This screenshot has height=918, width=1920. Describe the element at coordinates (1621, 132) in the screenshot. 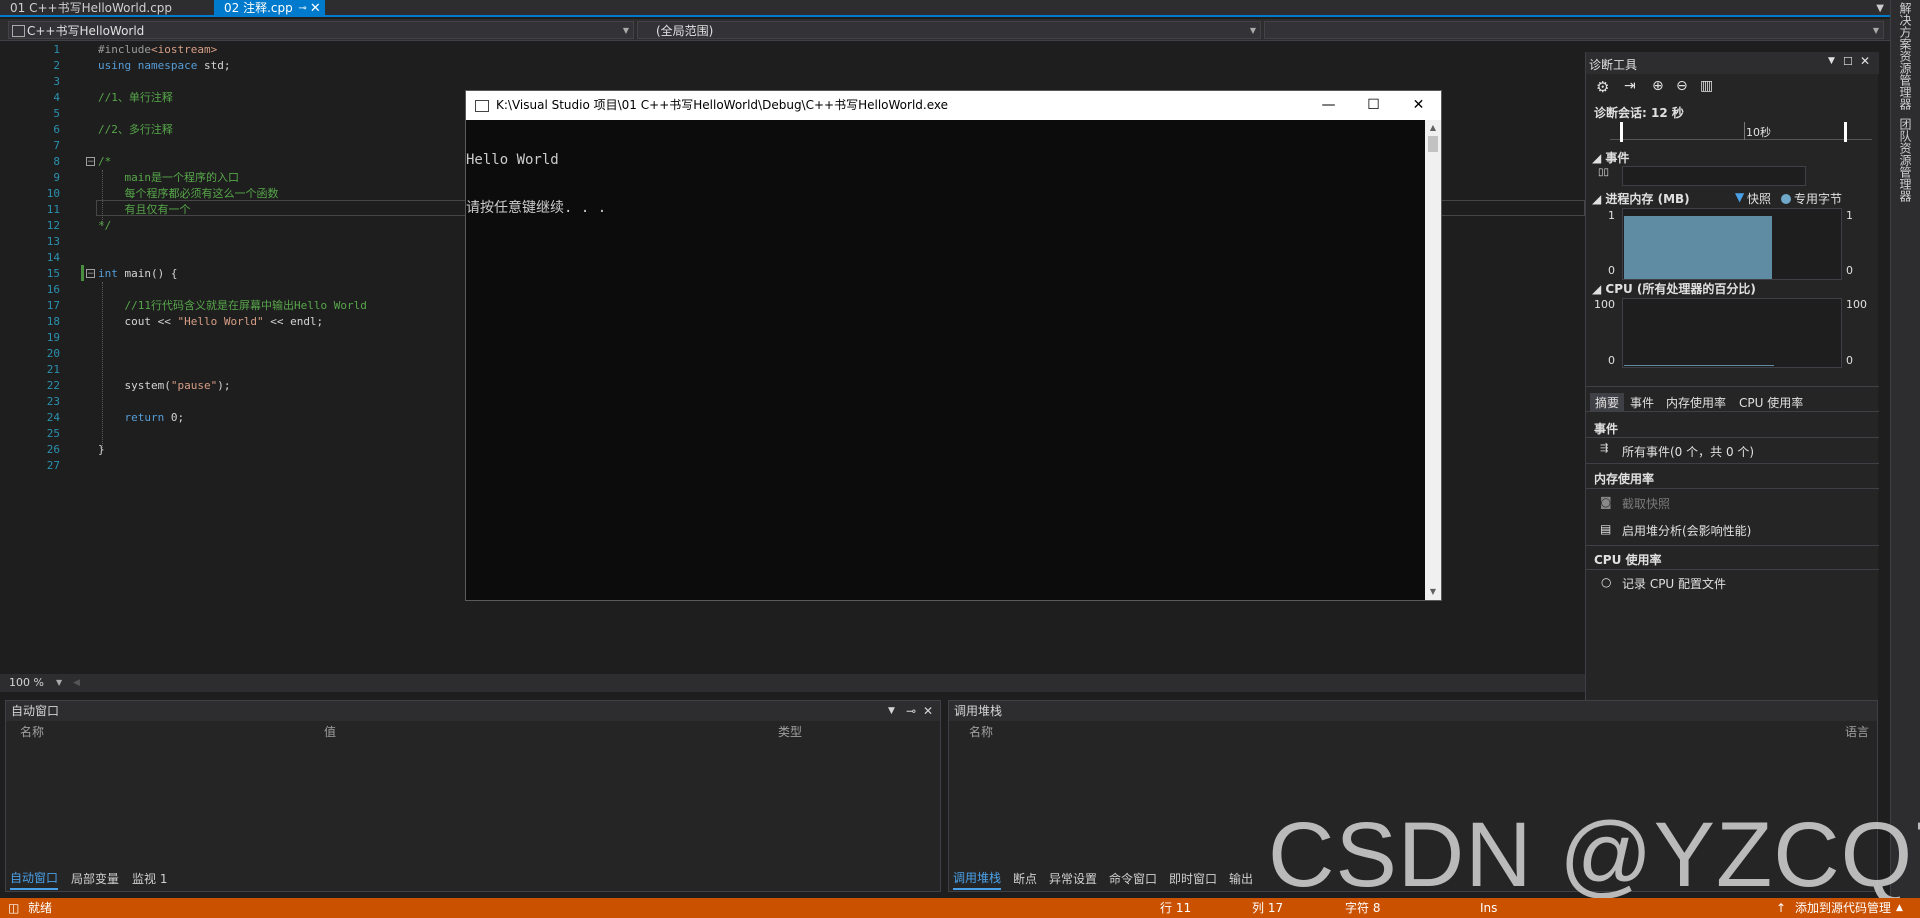

I see `timeline-start-handle` at that location.